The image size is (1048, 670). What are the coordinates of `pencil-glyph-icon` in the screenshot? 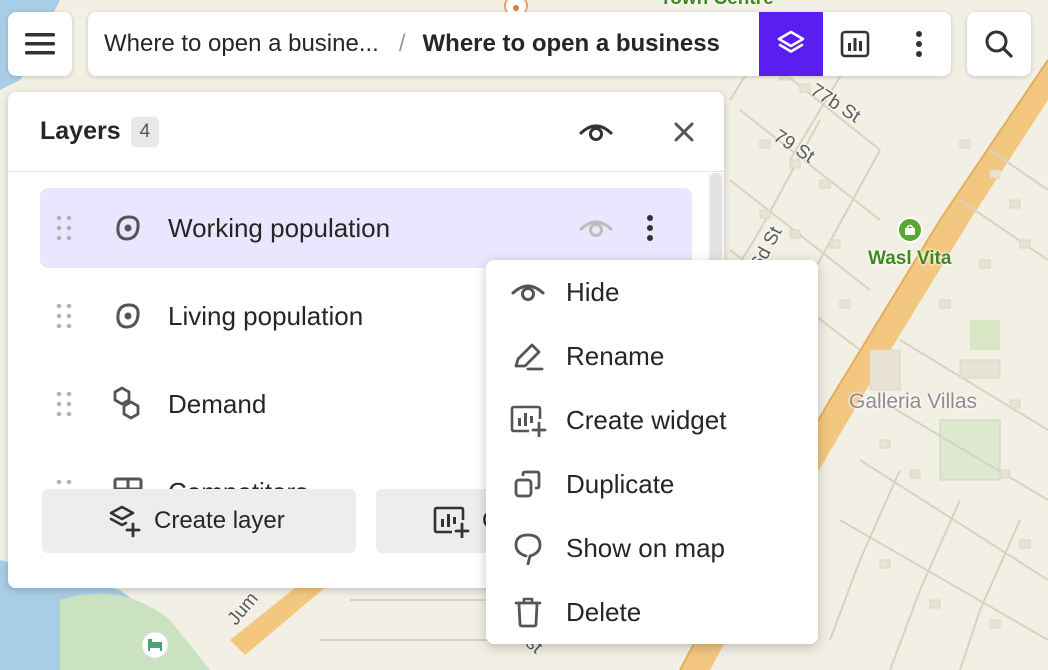 It's located at (529, 357).